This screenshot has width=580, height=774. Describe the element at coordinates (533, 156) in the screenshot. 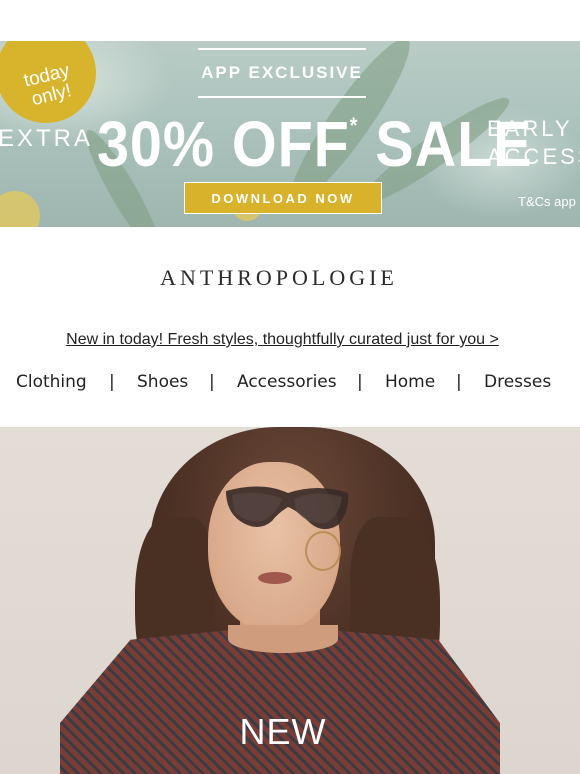

I see `access-line: ACCESS` at that location.